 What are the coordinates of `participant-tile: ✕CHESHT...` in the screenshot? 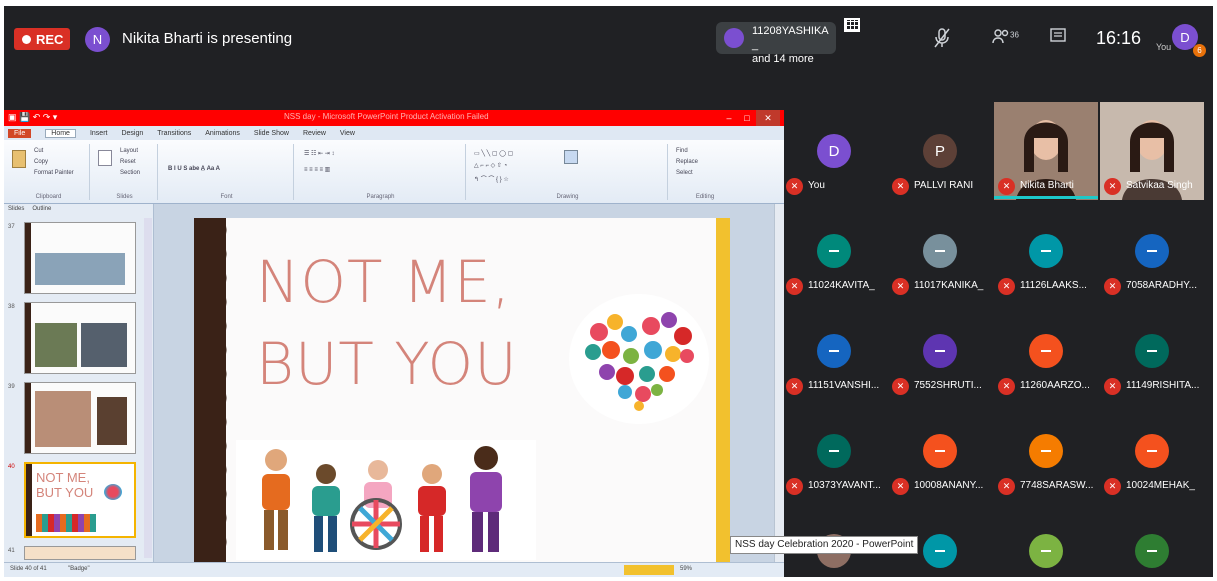 It's located at (1046, 539).